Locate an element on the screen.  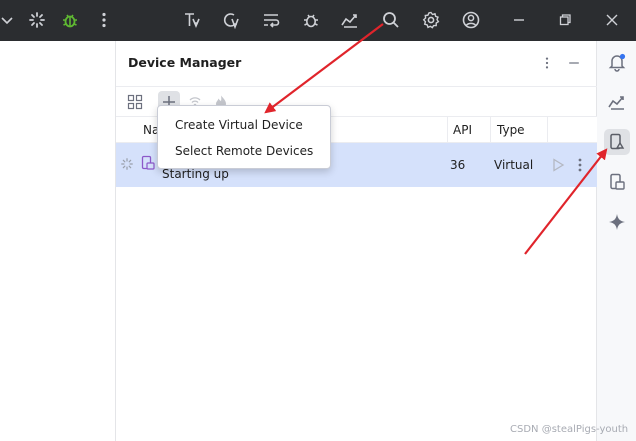
gemini-sparkle-icon is located at coordinates (617, 222).